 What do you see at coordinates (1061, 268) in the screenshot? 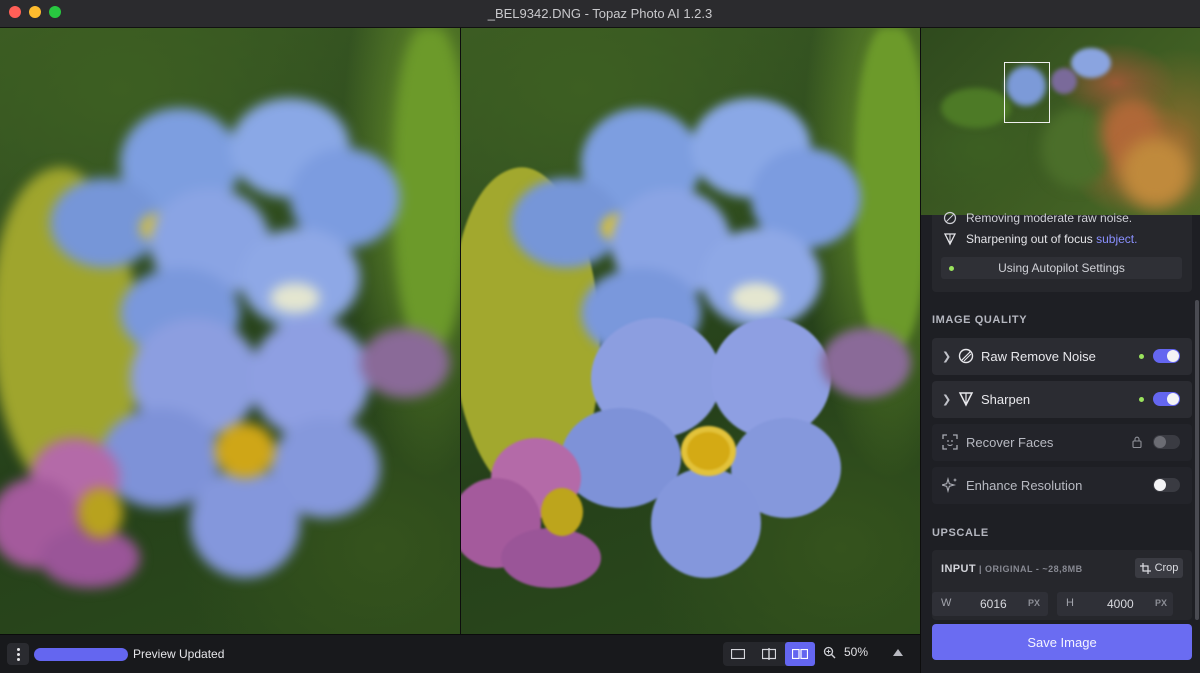
I see `autopilot-settings-button: Using Autopilot Settings` at bounding box center [1061, 268].